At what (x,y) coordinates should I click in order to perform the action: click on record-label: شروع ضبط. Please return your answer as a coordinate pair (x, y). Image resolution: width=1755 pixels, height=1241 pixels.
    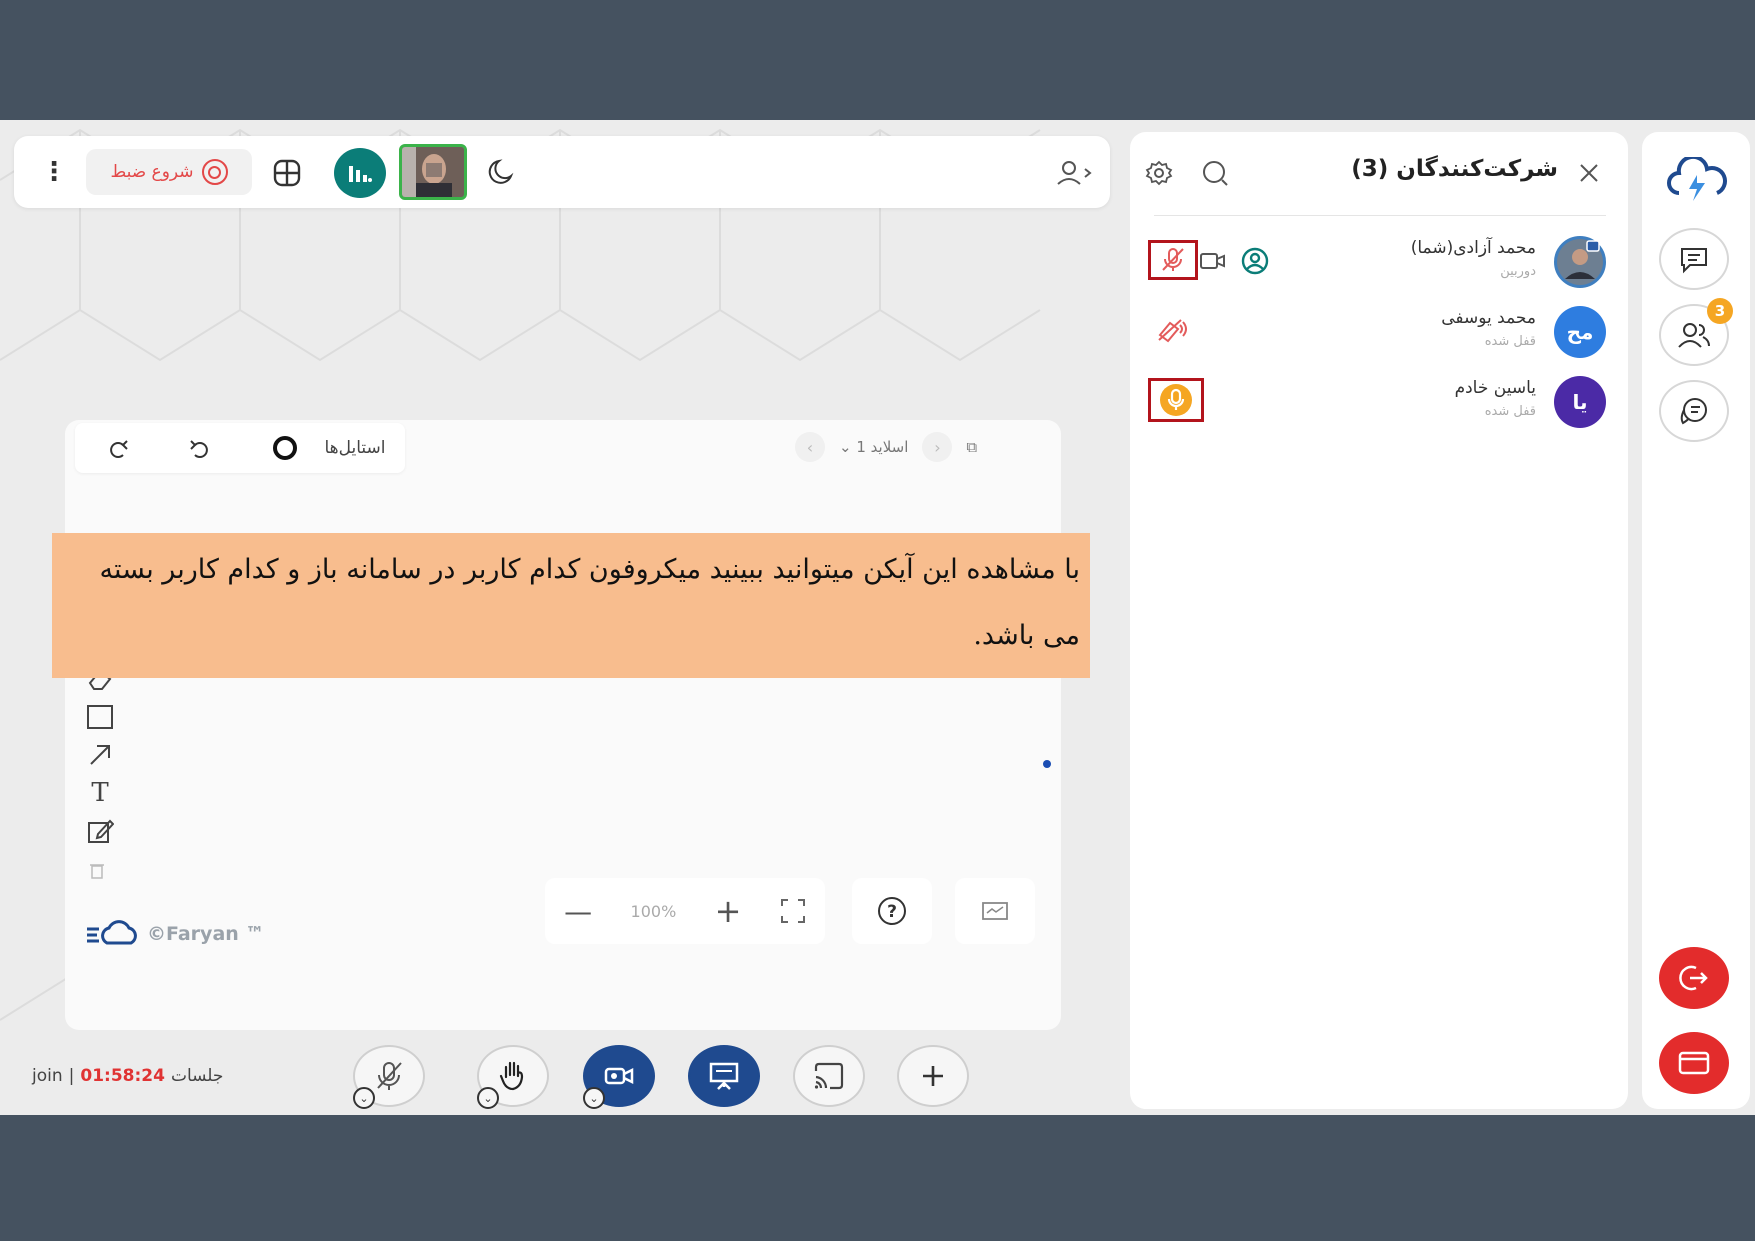
    Looking at the image, I should click on (152, 172).